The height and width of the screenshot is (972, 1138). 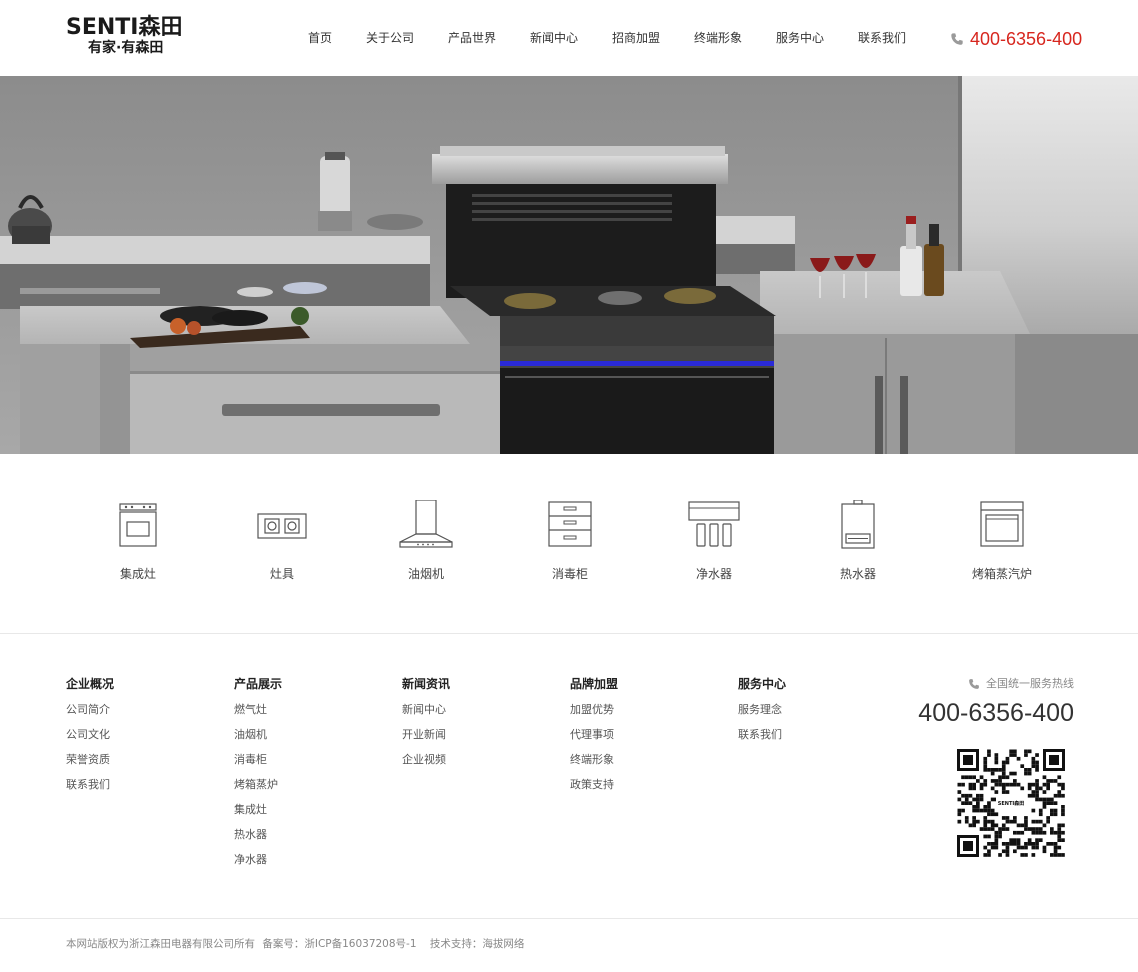 What do you see at coordinates (857, 574) in the screenshot?
I see `category-label: 热水器` at bounding box center [857, 574].